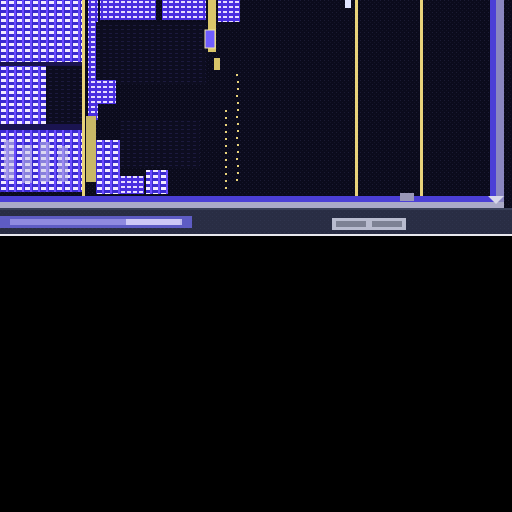 Image resolution: width=512 pixels, height=512 pixels. Describe the element at coordinates (493, 100) in the screenshot. I see `seal-ring-right` at that location.